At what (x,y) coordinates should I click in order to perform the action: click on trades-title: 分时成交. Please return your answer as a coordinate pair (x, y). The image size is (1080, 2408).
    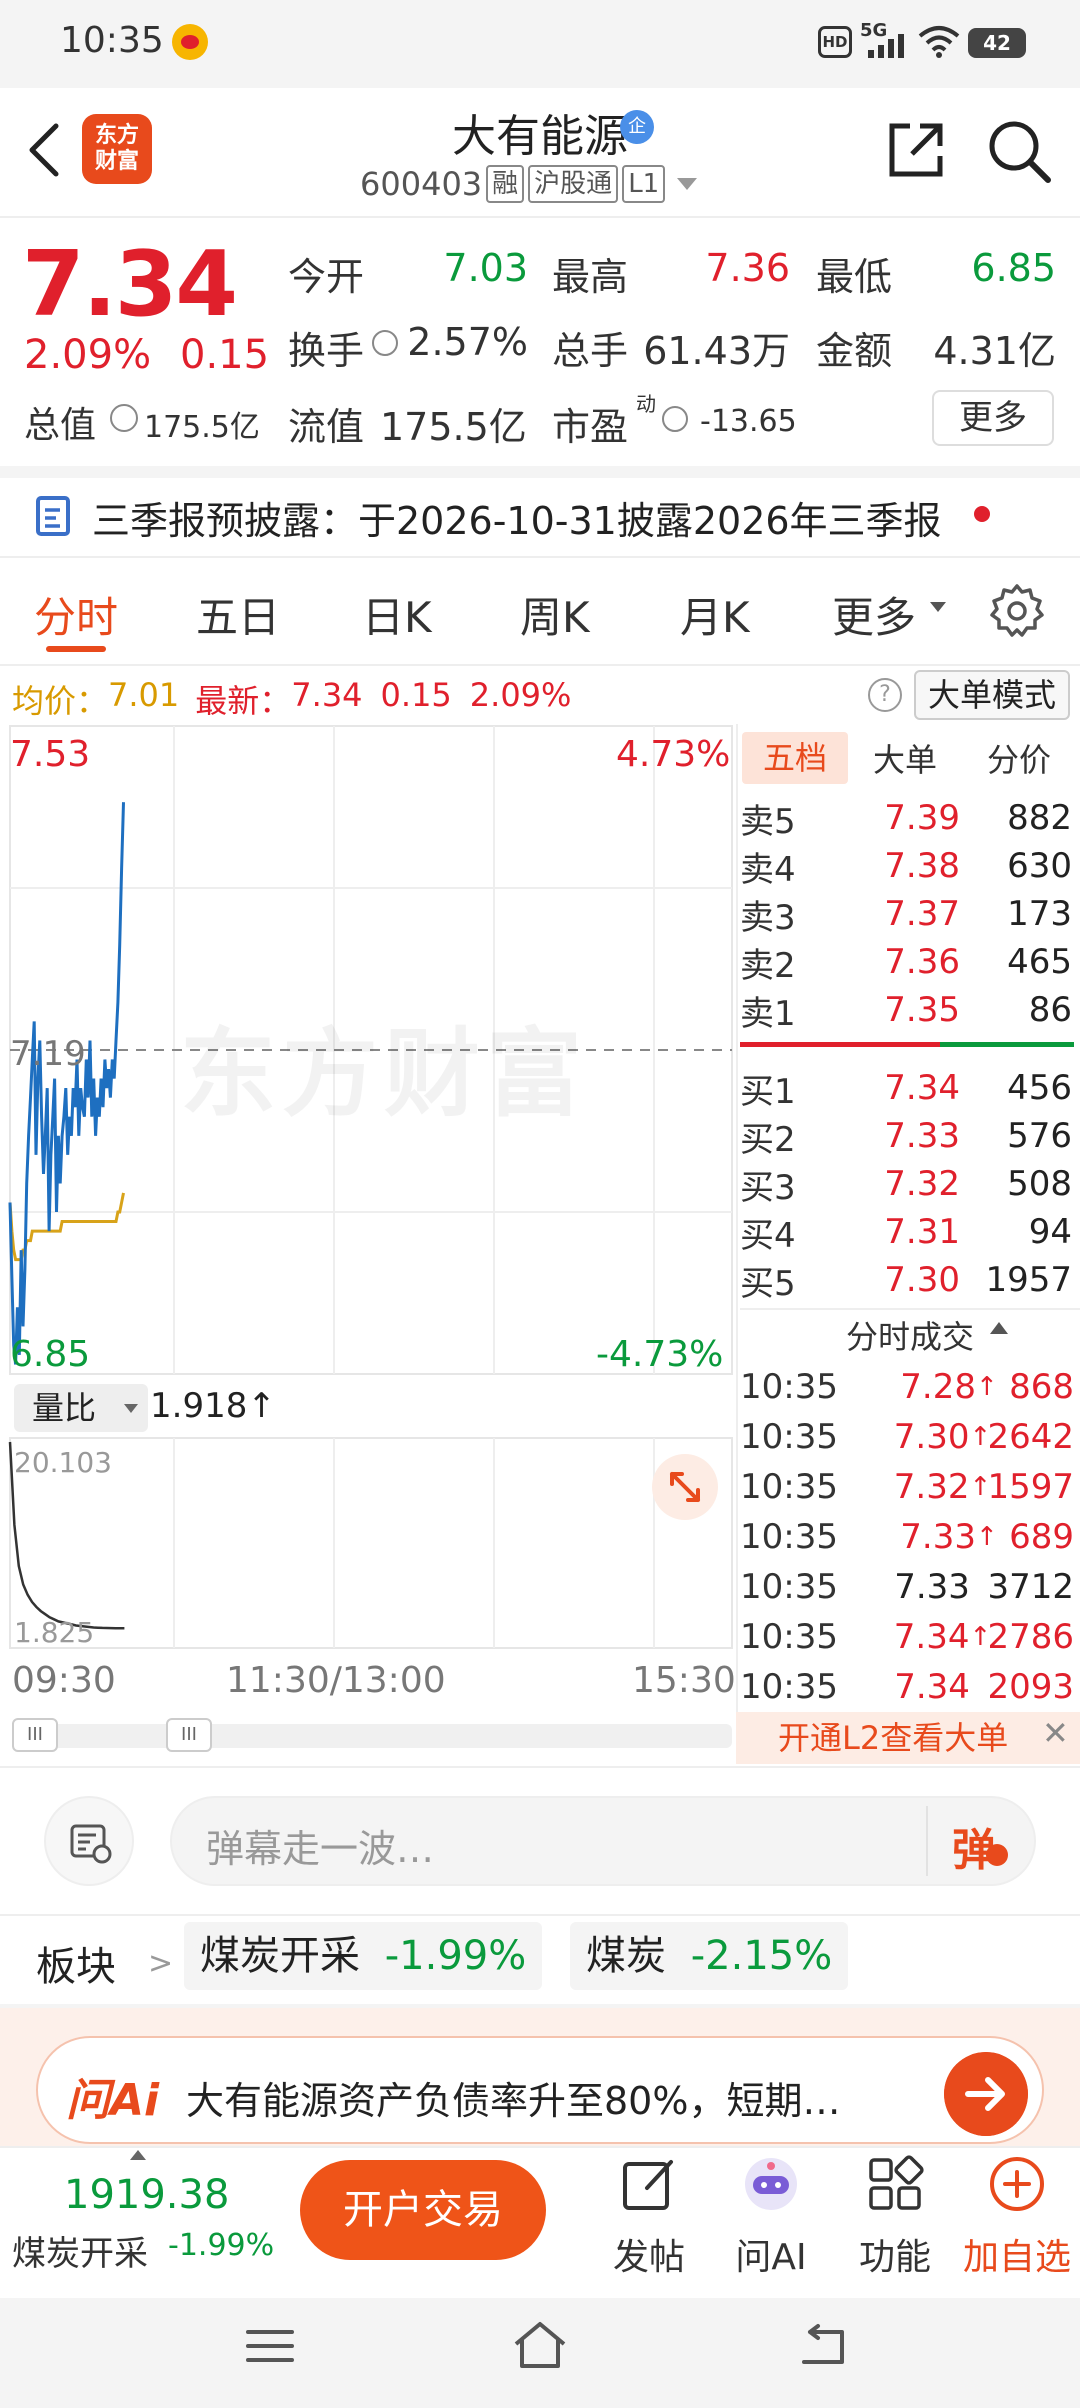
    Looking at the image, I should click on (910, 1335).